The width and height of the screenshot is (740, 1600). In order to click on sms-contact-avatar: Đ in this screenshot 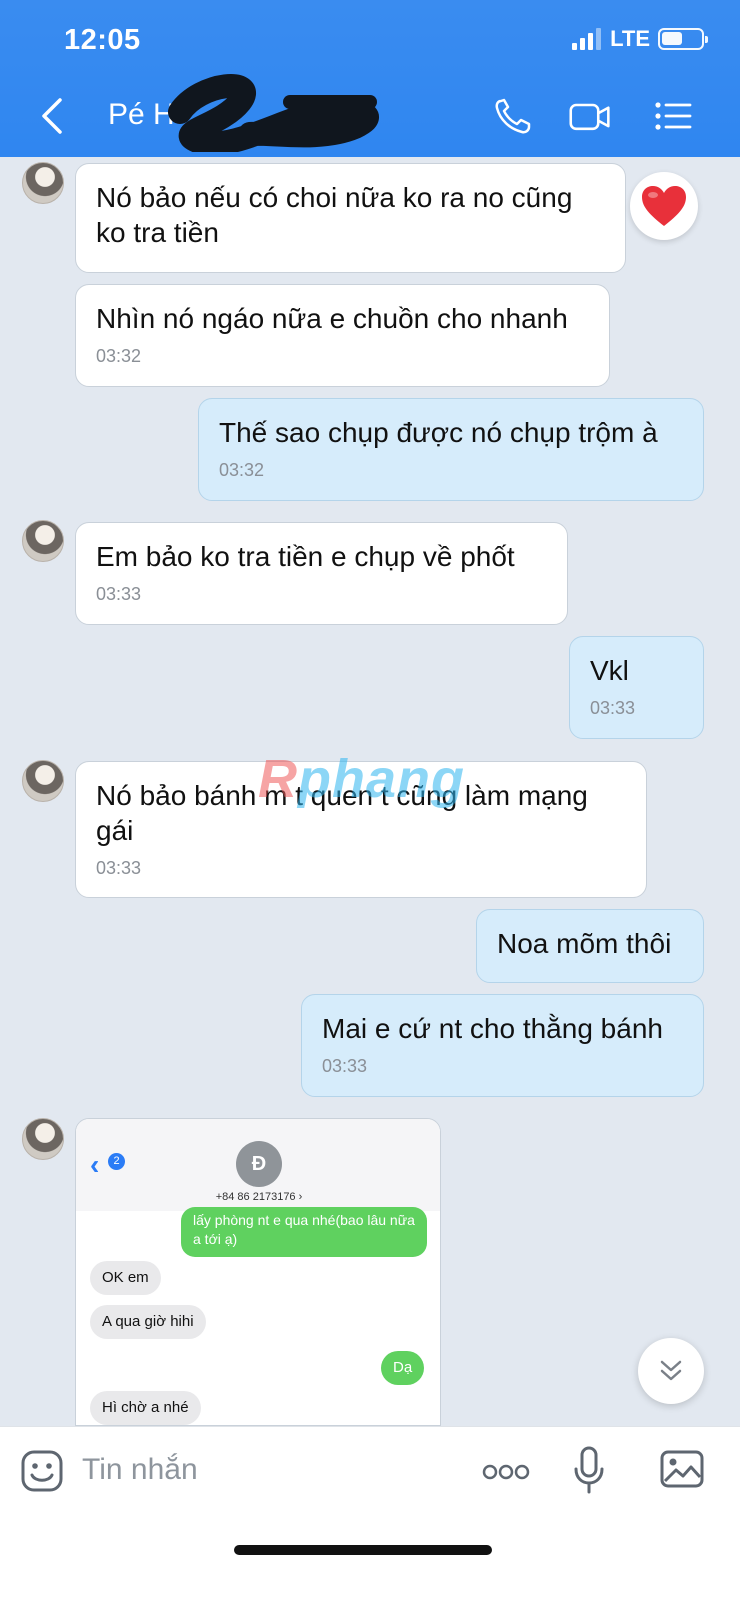, I will do `click(259, 1164)`.